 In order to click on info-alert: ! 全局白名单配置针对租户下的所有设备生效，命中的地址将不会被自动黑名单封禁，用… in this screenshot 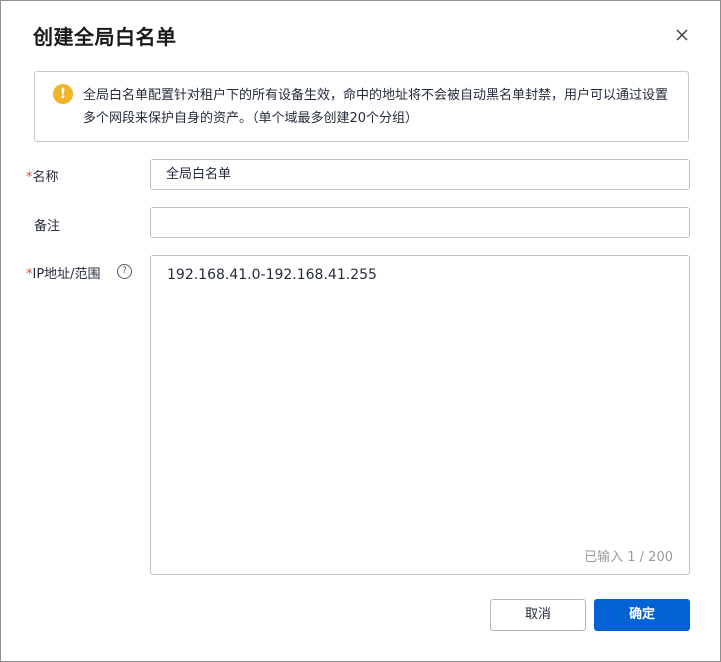, I will do `click(361, 106)`.